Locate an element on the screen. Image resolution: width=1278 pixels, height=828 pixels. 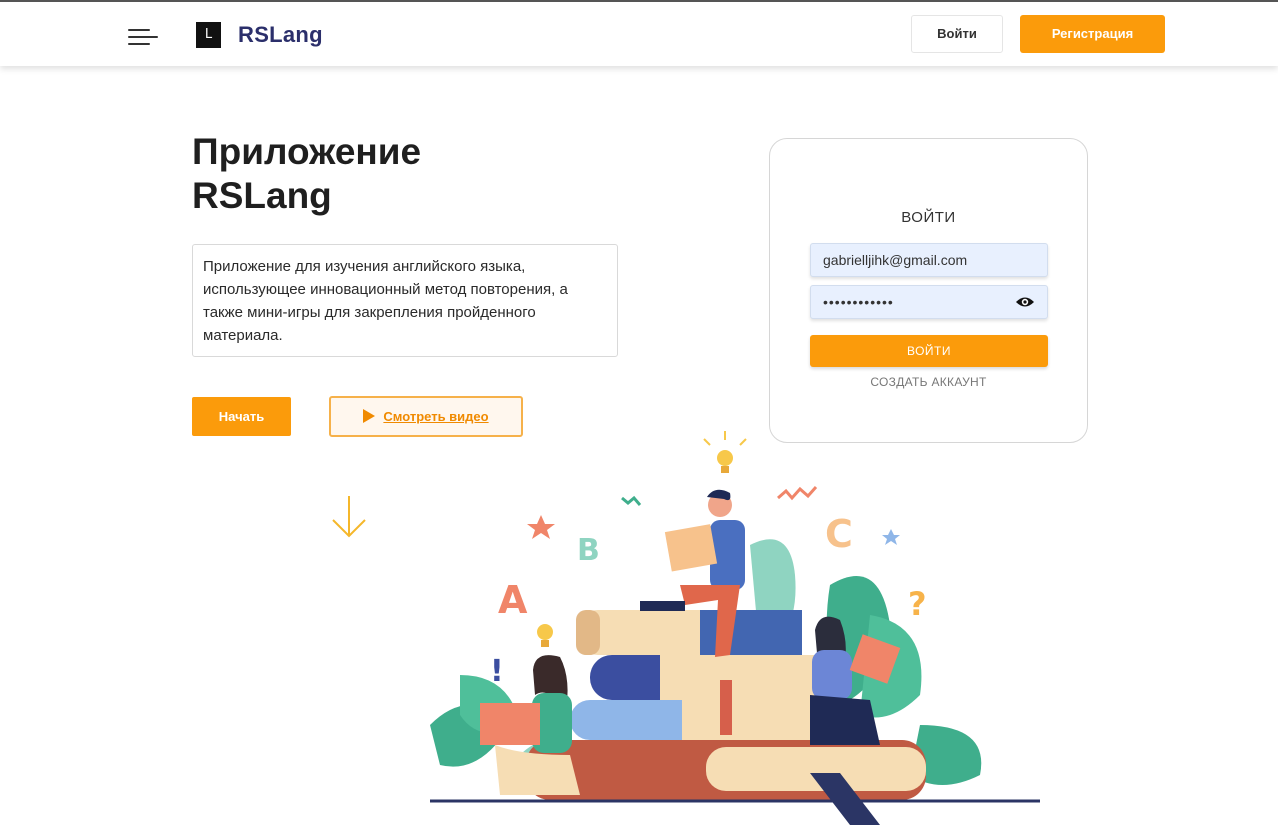
login-card-title: ВОЙТИ is located at coordinates (928, 217).